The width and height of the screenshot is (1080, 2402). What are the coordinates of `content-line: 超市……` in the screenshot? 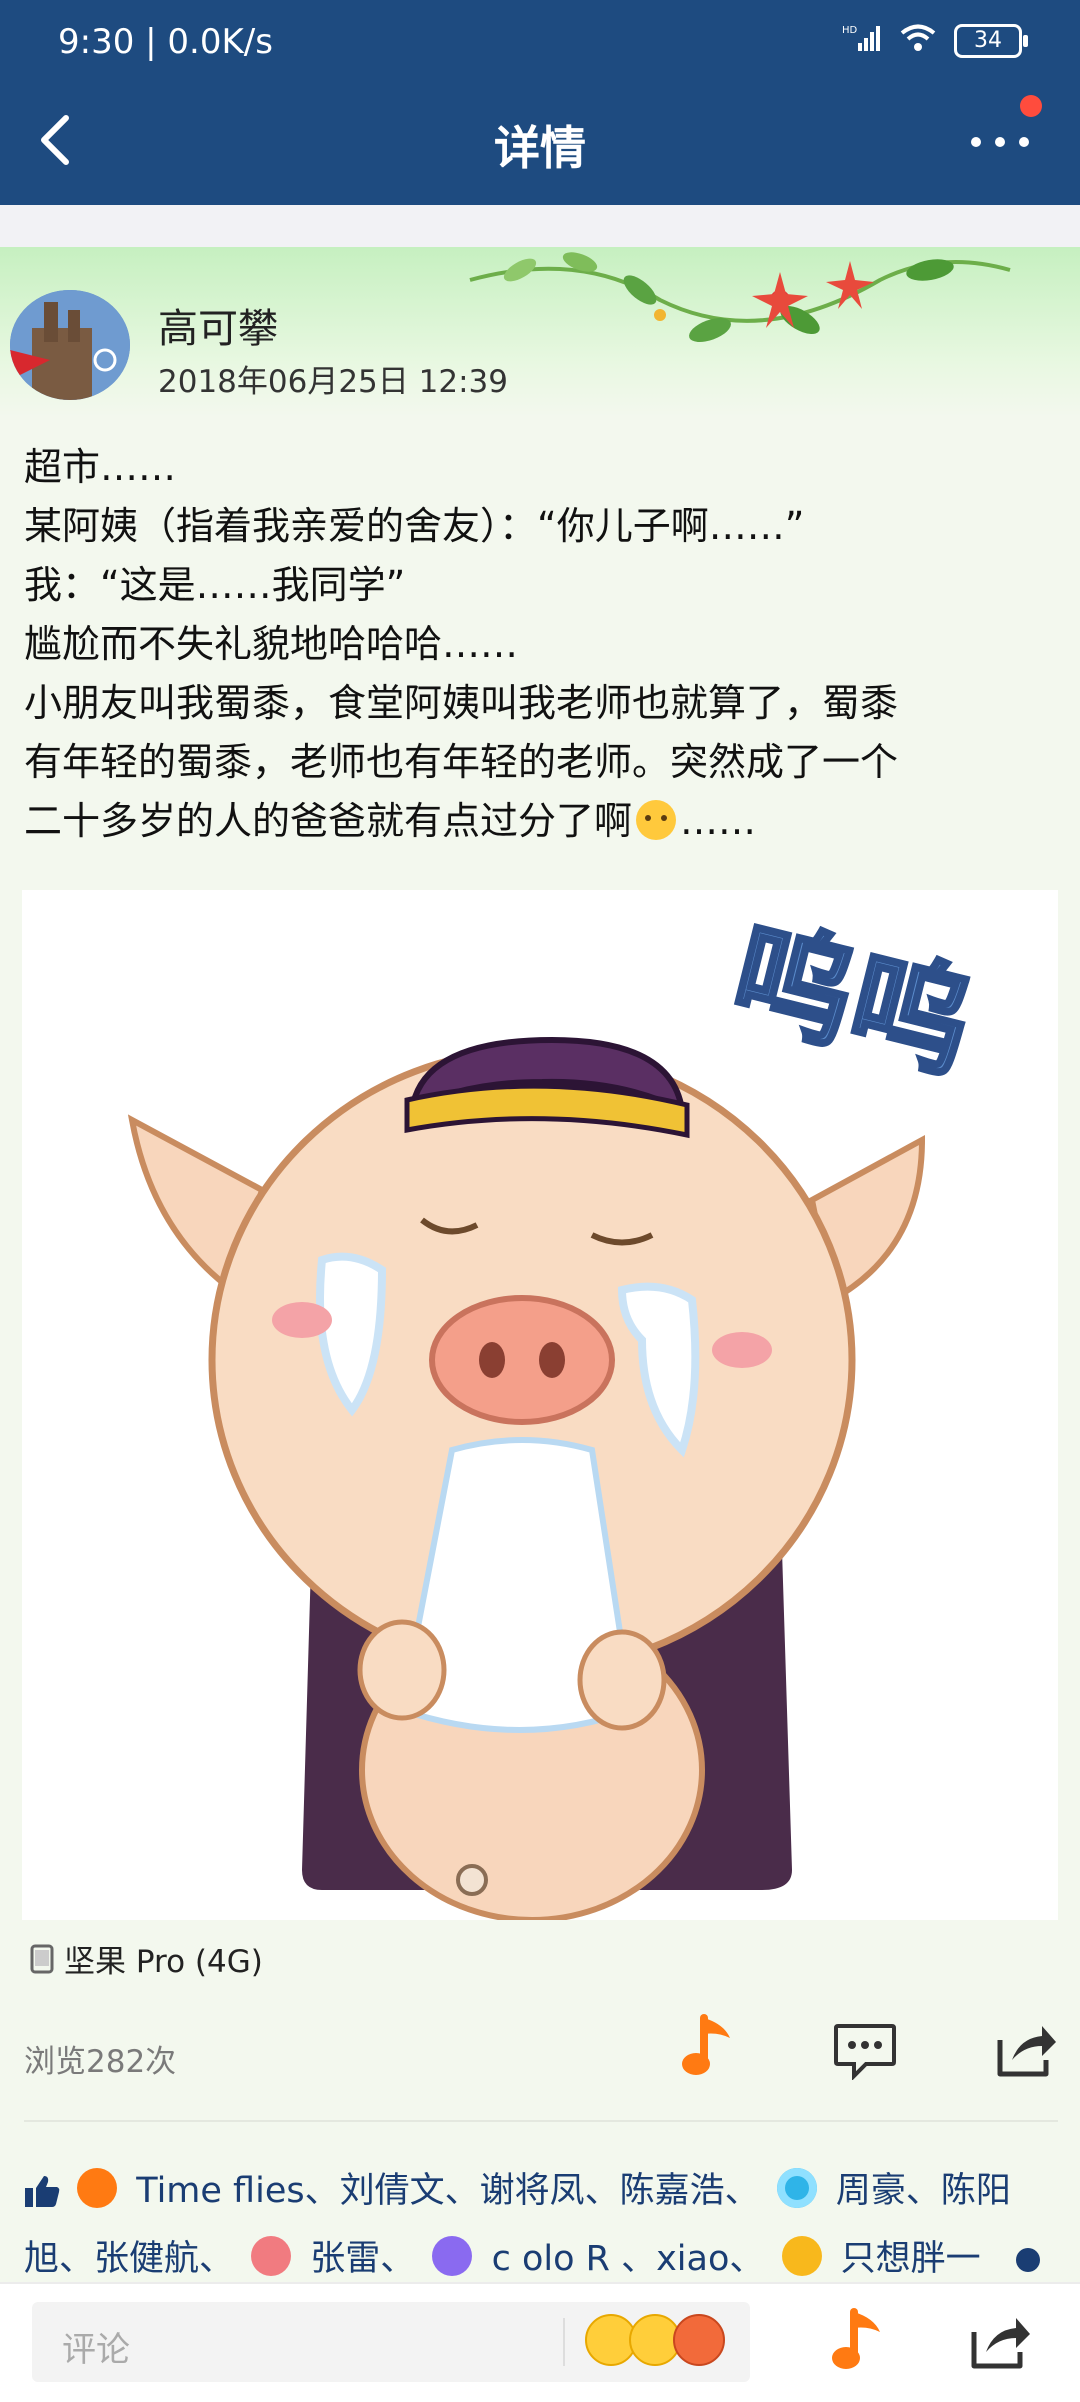 It's located at (100, 467).